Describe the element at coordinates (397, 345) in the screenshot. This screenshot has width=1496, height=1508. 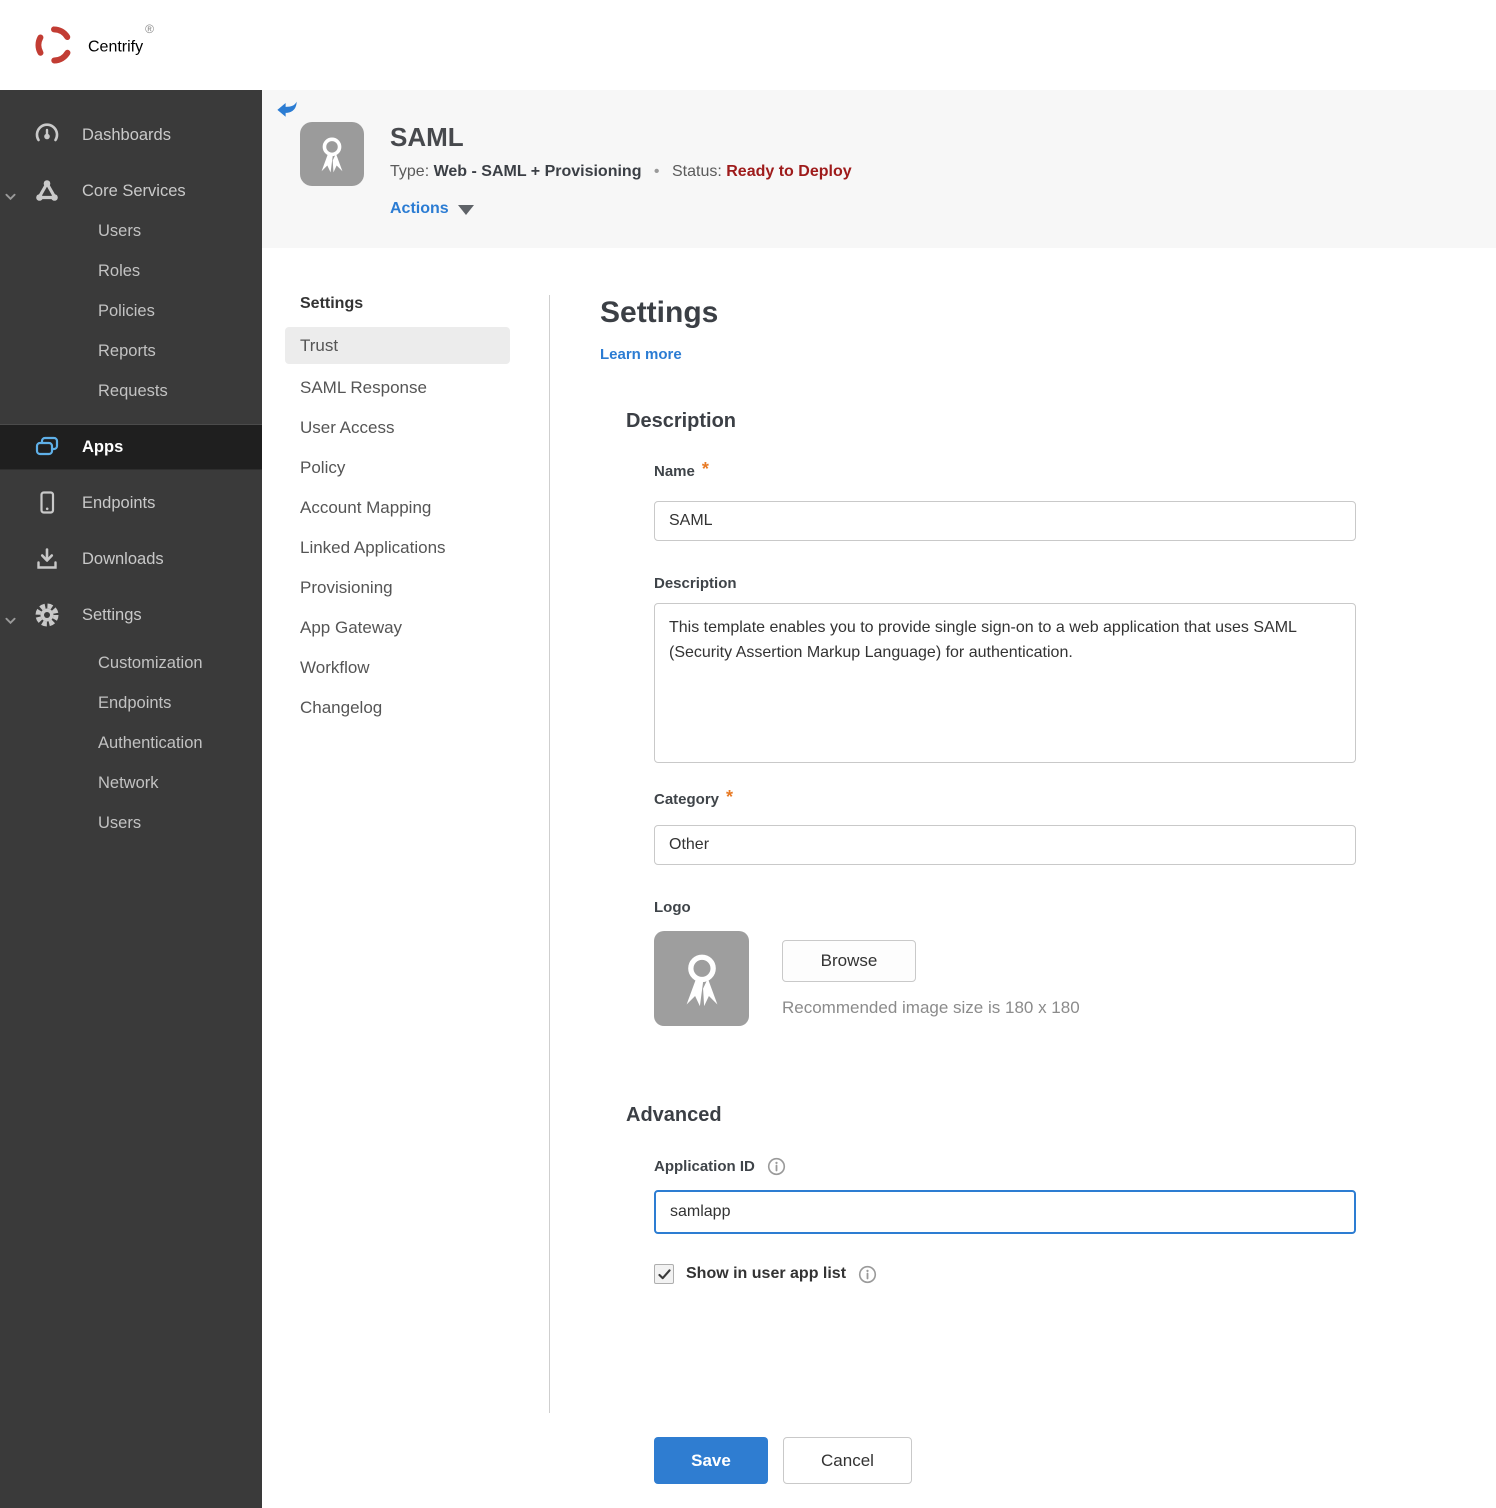
I see `subnav-item-trust: Trust` at that location.